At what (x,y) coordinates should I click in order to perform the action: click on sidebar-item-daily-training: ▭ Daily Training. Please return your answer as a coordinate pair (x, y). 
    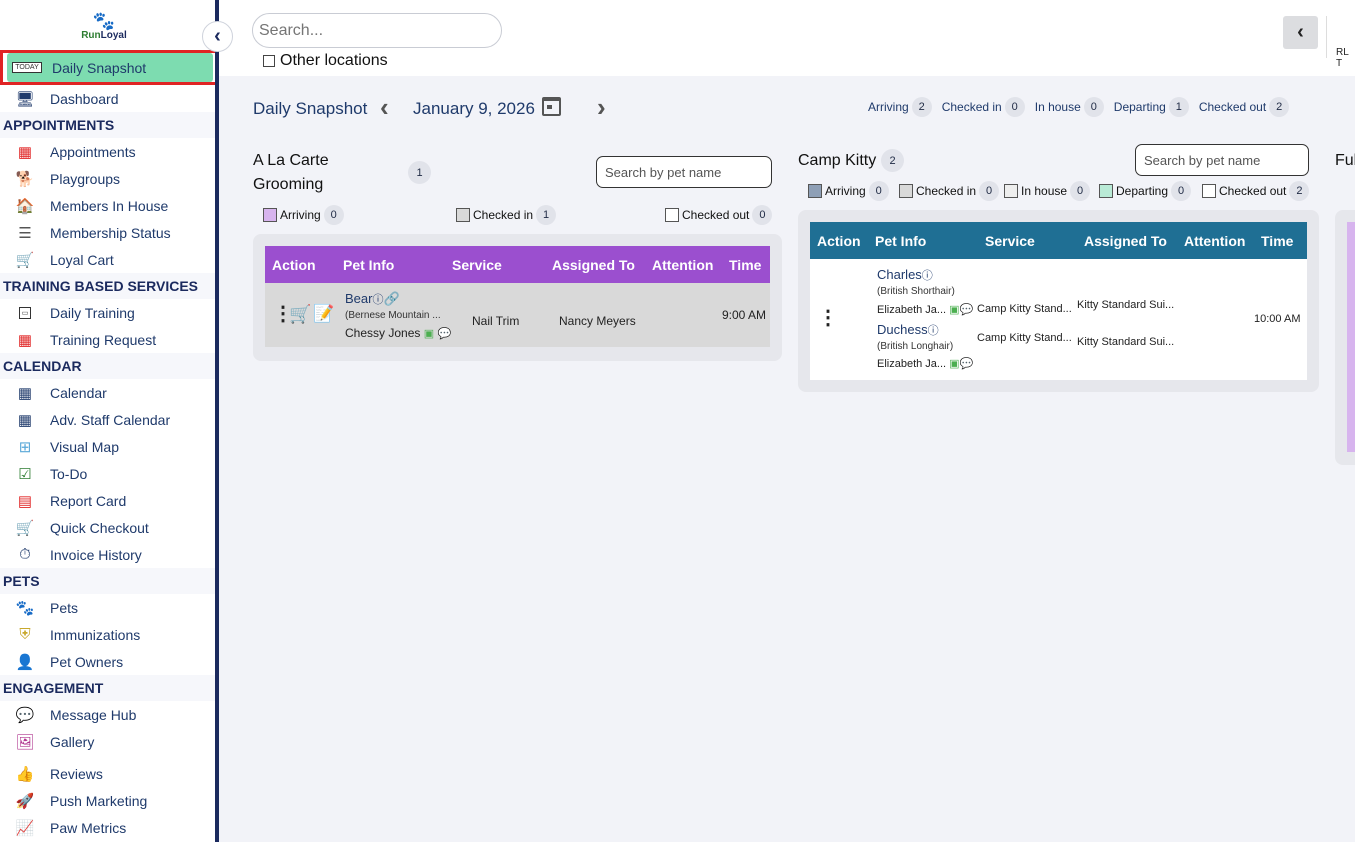
    Looking at the image, I should click on (107, 312).